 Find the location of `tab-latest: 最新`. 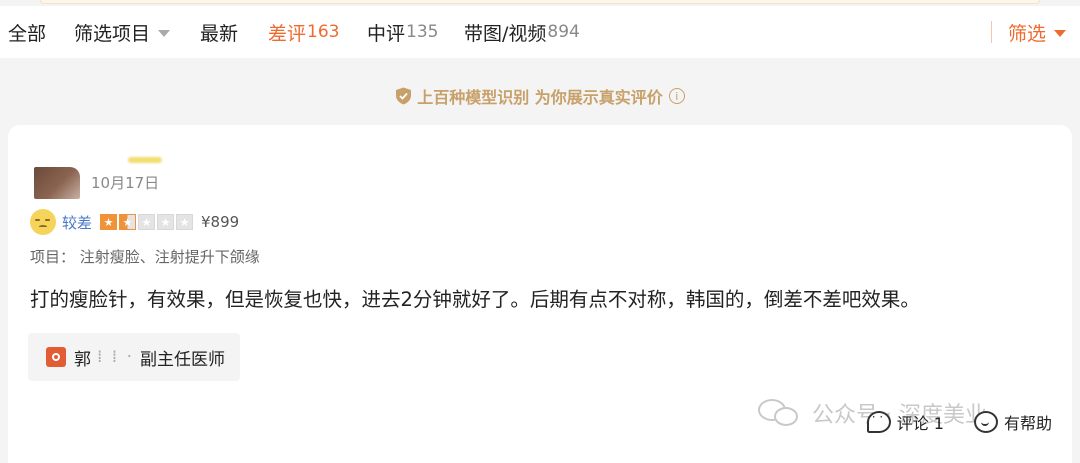

tab-latest: 最新 is located at coordinates (219, 32).